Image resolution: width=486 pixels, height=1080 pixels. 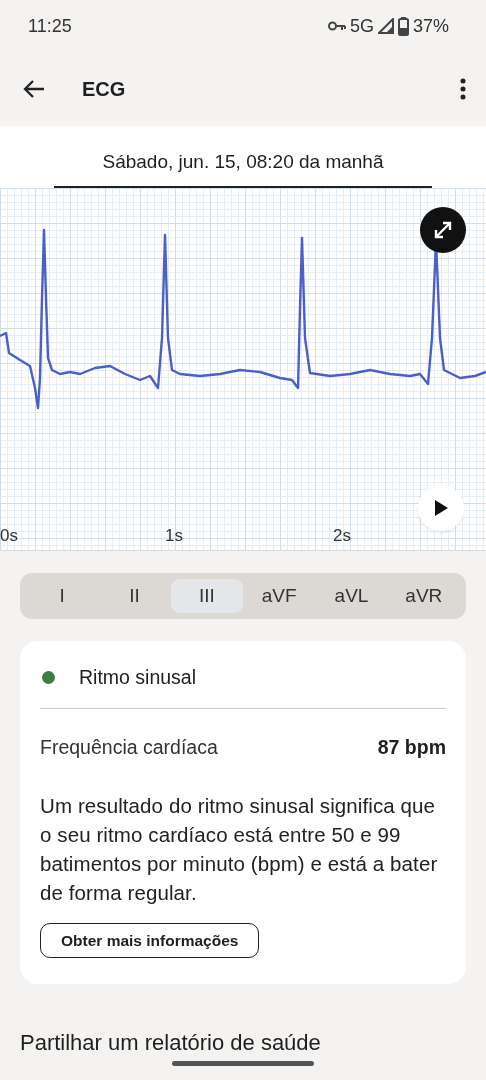 What do you see at coordinates (423, 596) in the screenshot?
I see `lead-tab: aVR` at bounding box center [423, 596].